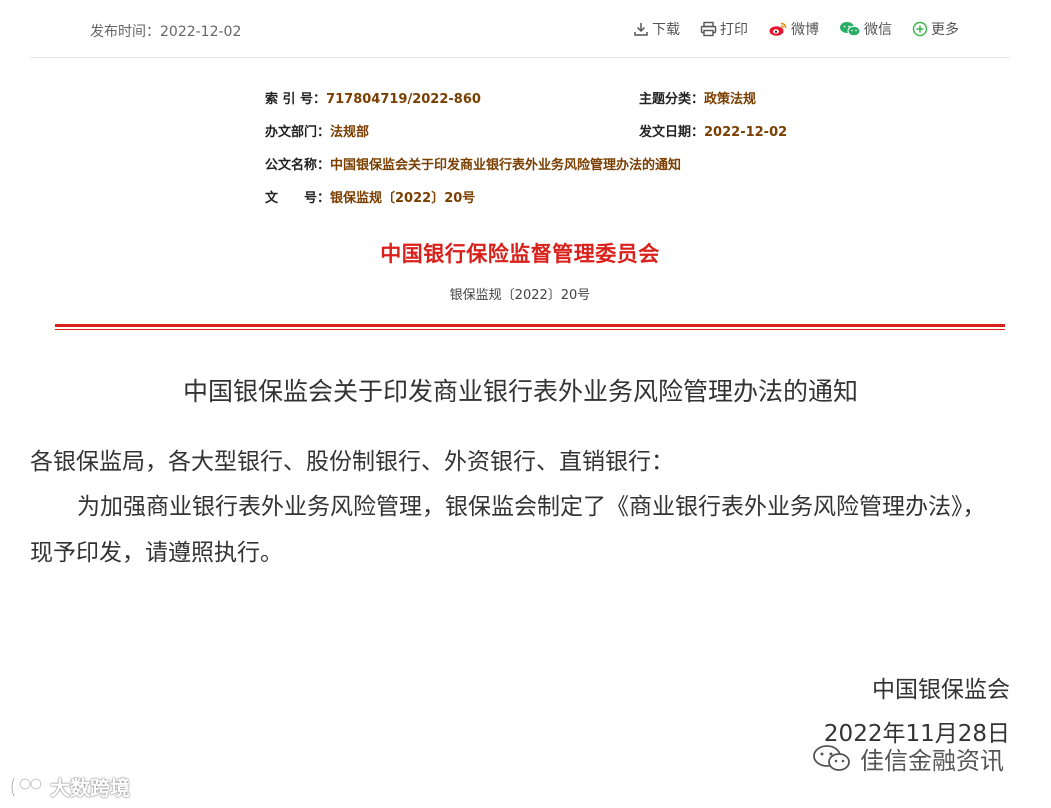 This screenshot has width=1051, height=808. I want to click on download-icon, so click(641, 29).